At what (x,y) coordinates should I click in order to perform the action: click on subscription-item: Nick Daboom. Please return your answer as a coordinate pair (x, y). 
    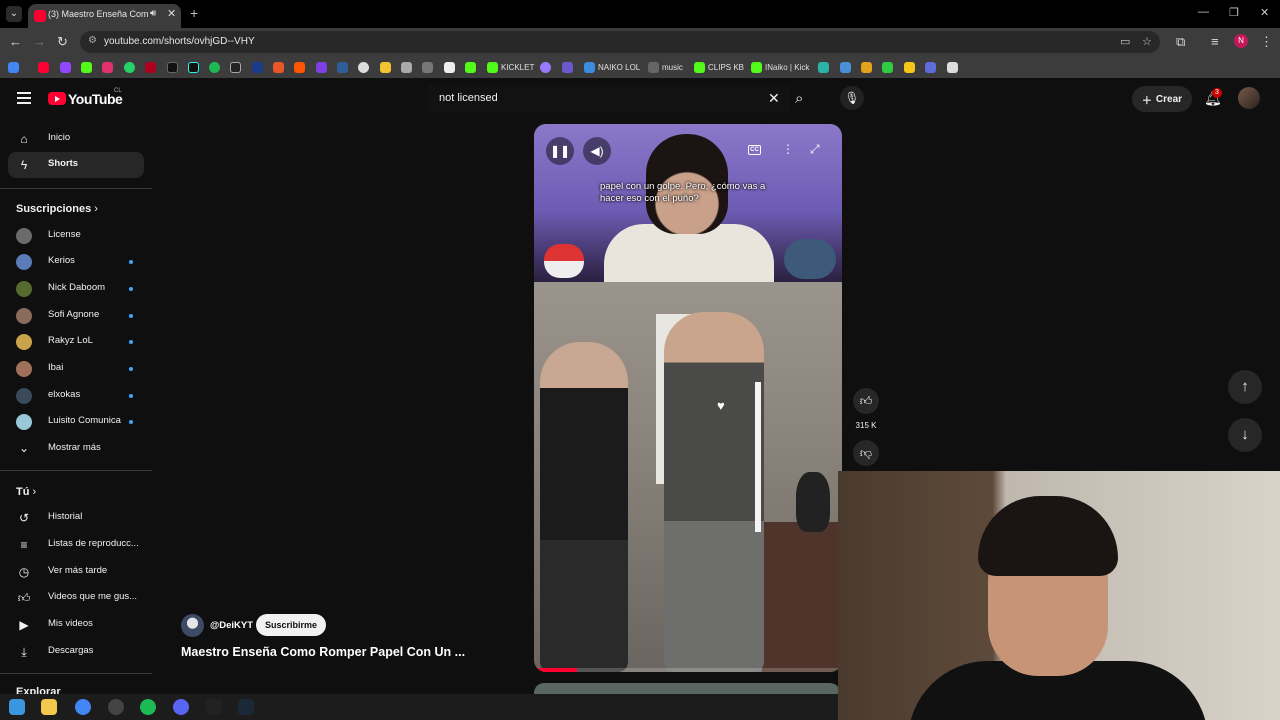
    Looking at the image, I should click on (76, 288).